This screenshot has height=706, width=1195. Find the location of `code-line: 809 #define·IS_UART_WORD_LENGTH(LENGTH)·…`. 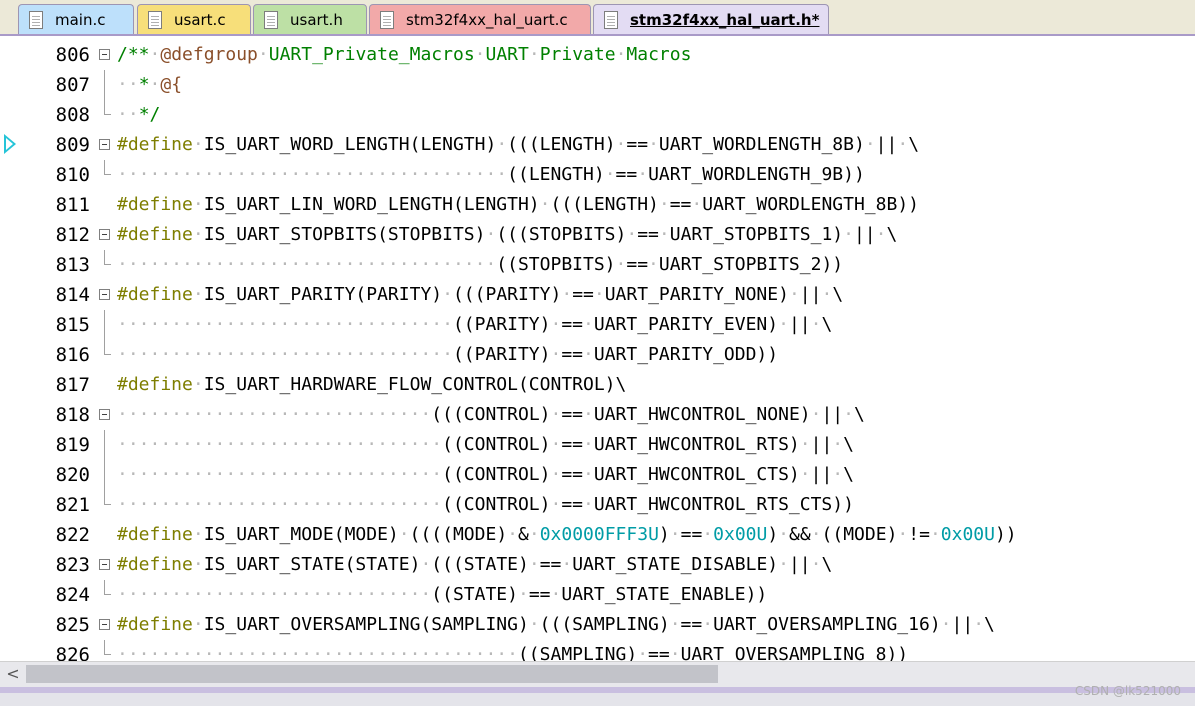

code-line: 809 #define·IS_UART_WORD_LENGTH(LENGTH)·… is located at coordinates (597, 145).